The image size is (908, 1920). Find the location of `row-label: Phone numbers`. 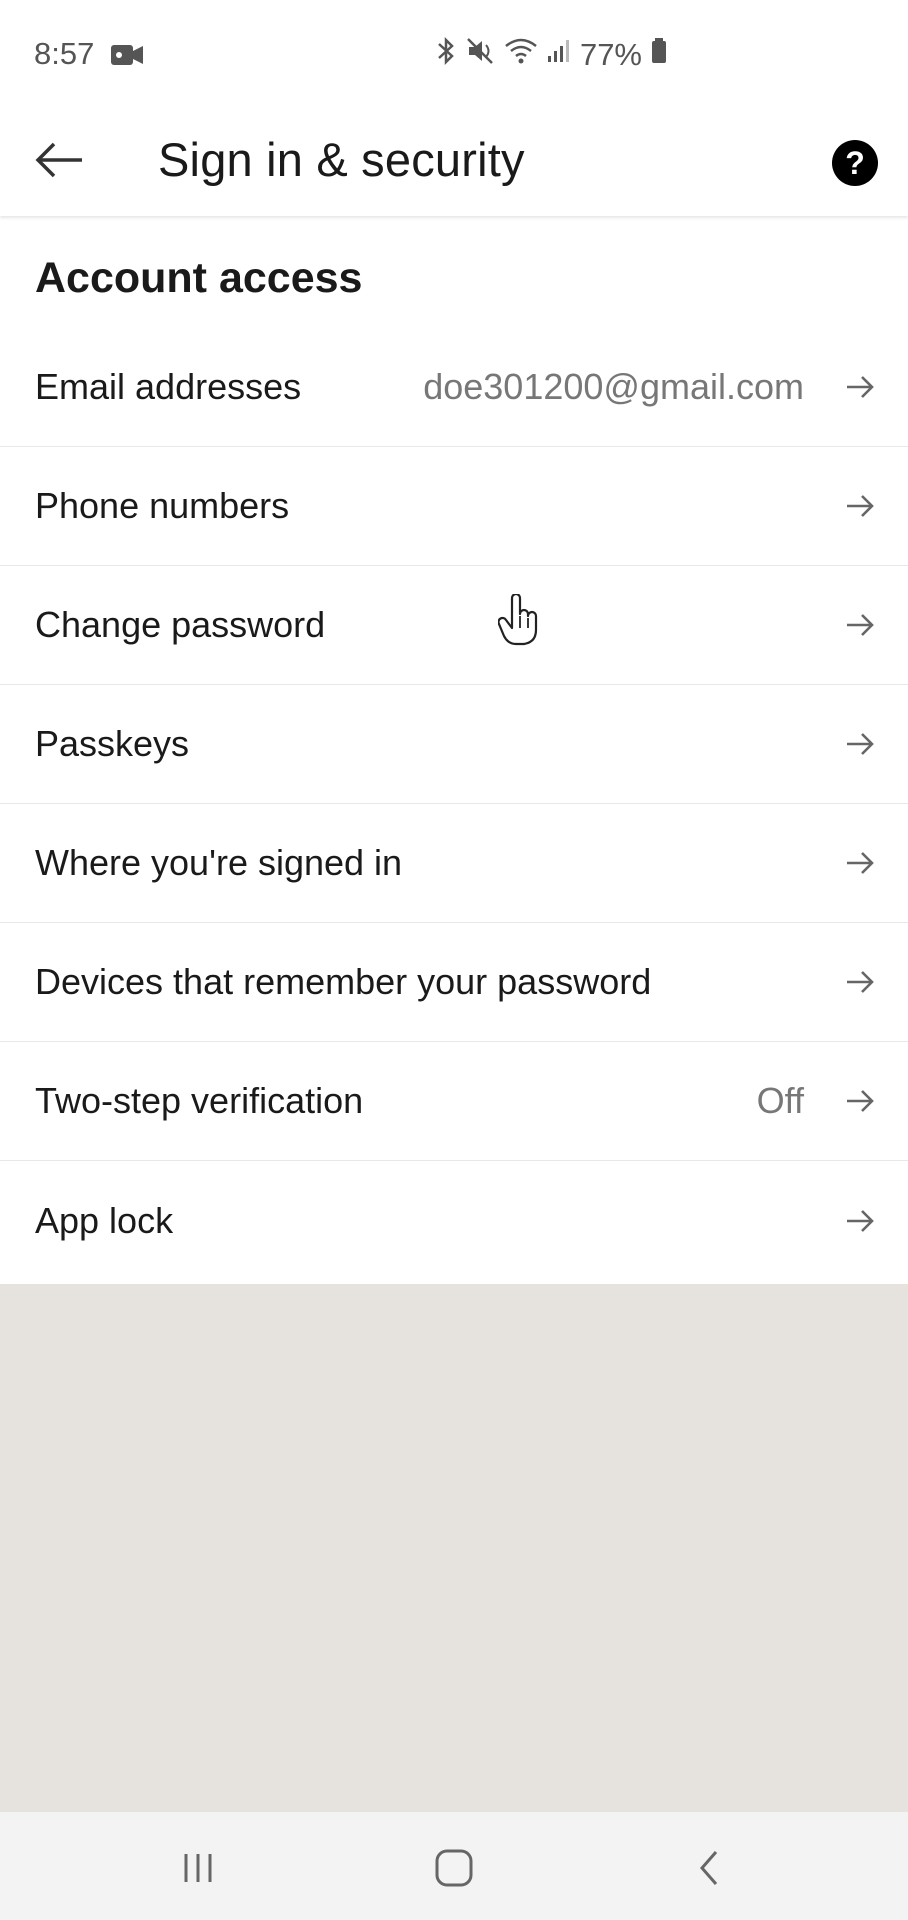

row-label: Phone numbers is located at coordinates (162, 505).